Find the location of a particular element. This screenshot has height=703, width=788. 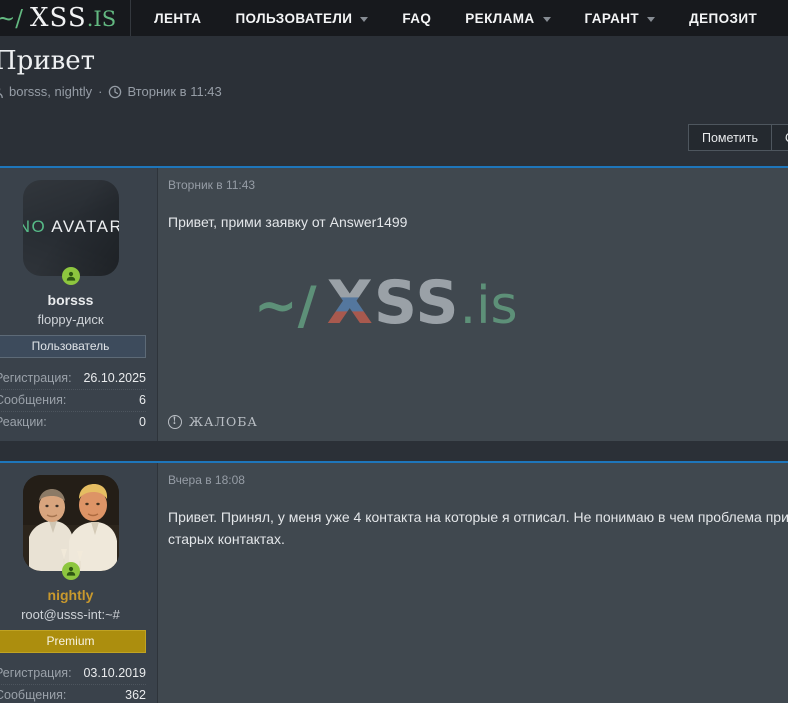

page-title: Привет is located at coordinates (48, 61).